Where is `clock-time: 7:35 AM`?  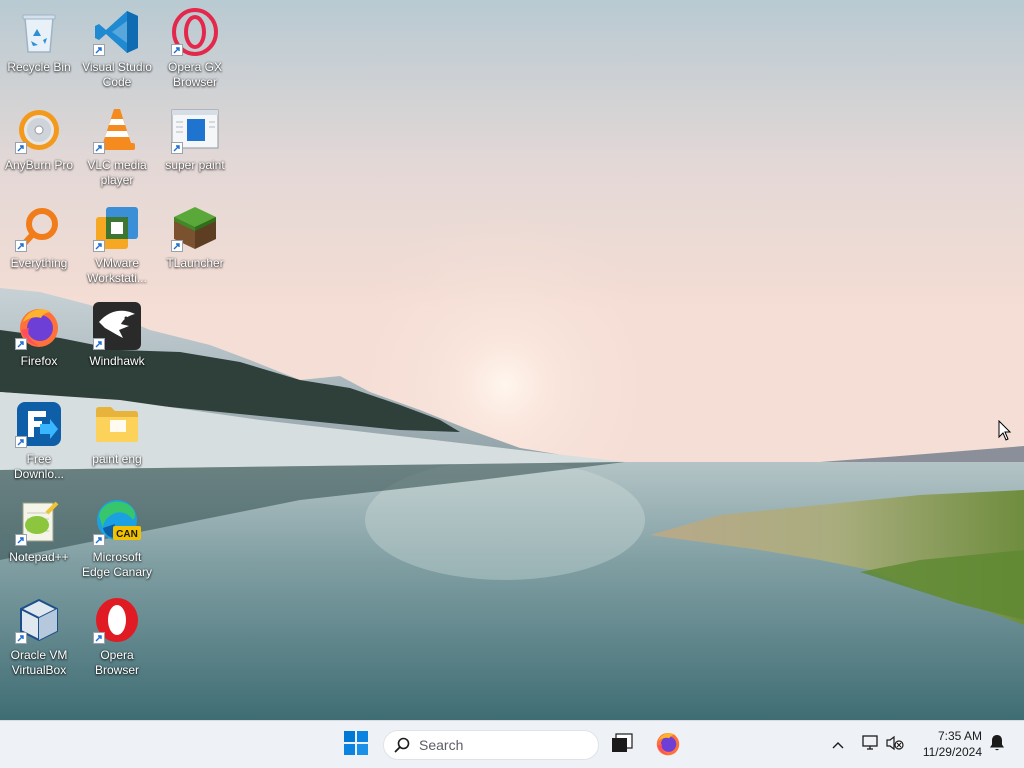
clock-time: 7:35 AM is located at coordinates (959, 736).